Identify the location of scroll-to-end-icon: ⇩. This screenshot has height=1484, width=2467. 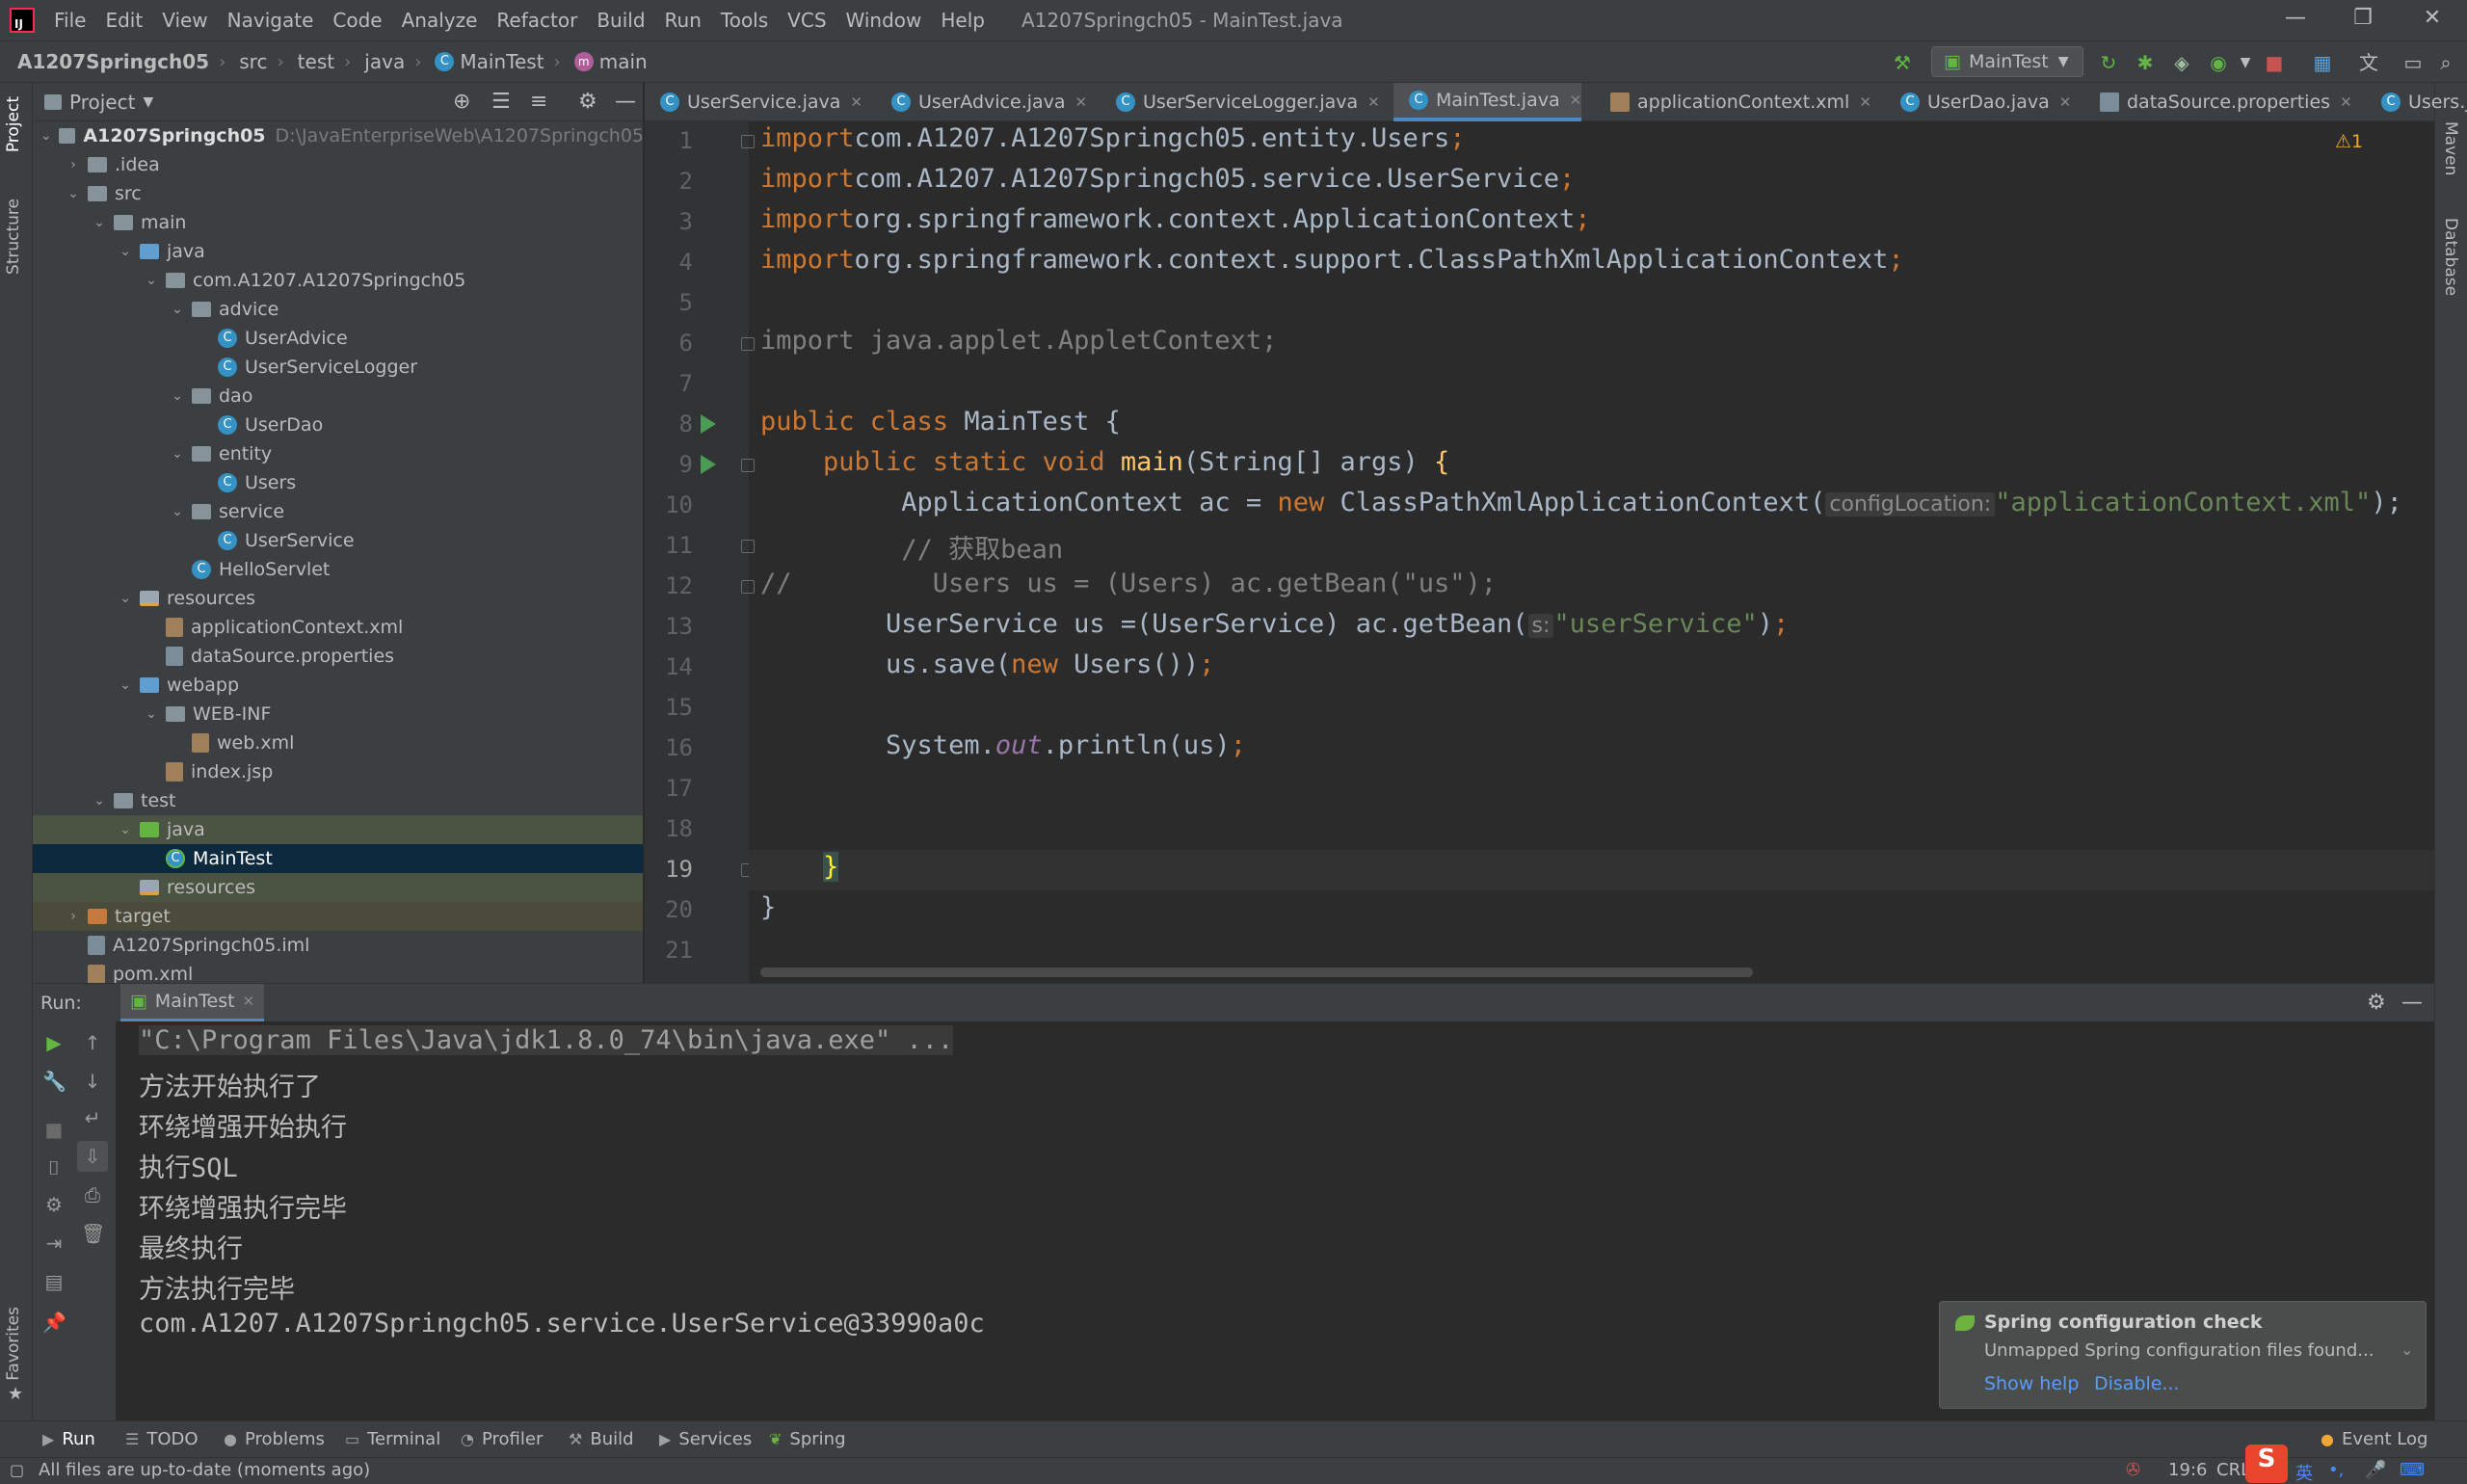
(92, 1156).